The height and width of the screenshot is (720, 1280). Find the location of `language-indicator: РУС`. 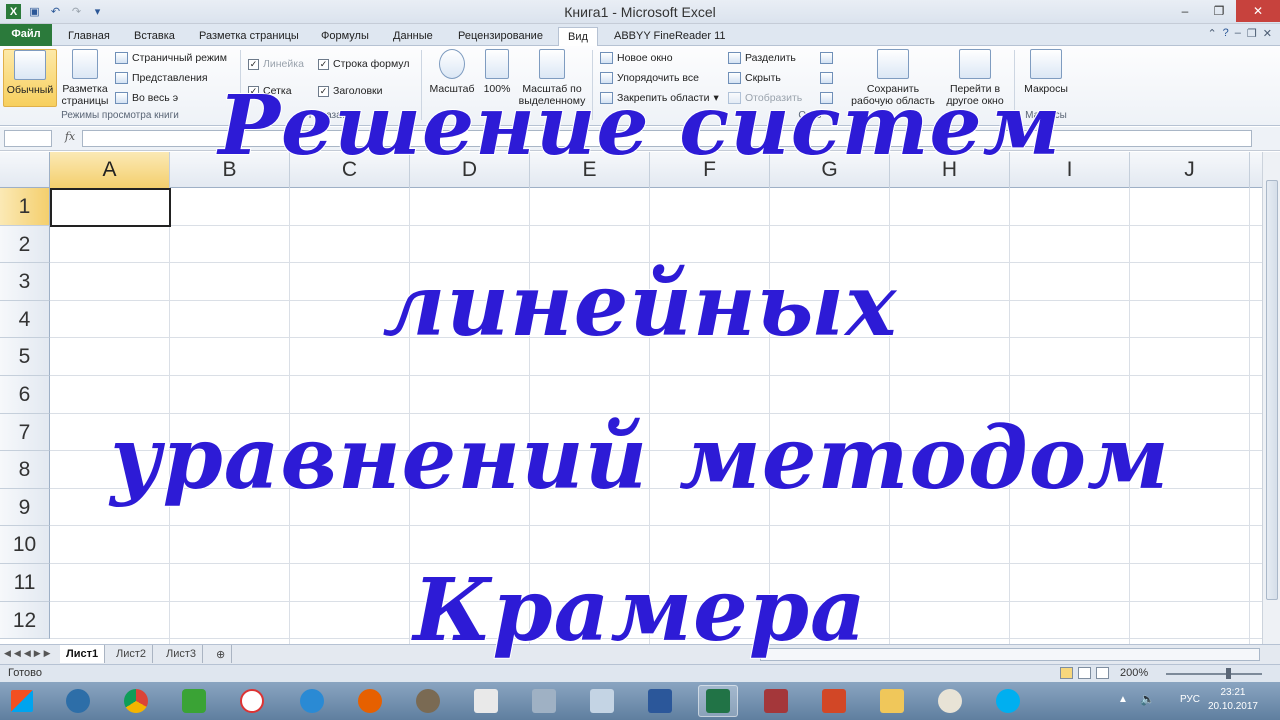

language-indicator: РУС is located at coordinates (1190, 699).